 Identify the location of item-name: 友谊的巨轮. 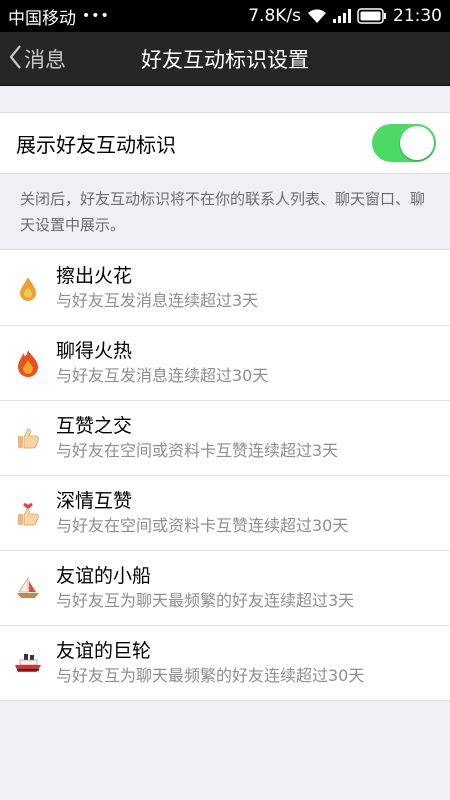
(104, 650).